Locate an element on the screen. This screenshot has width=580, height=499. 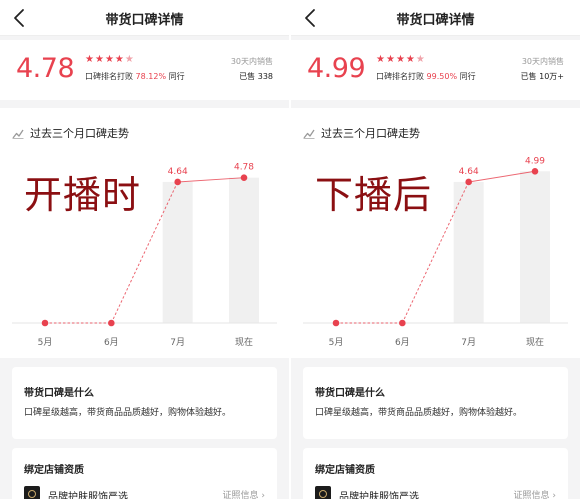
reputation-score: 4.78 is located at coordinates (45, 68).